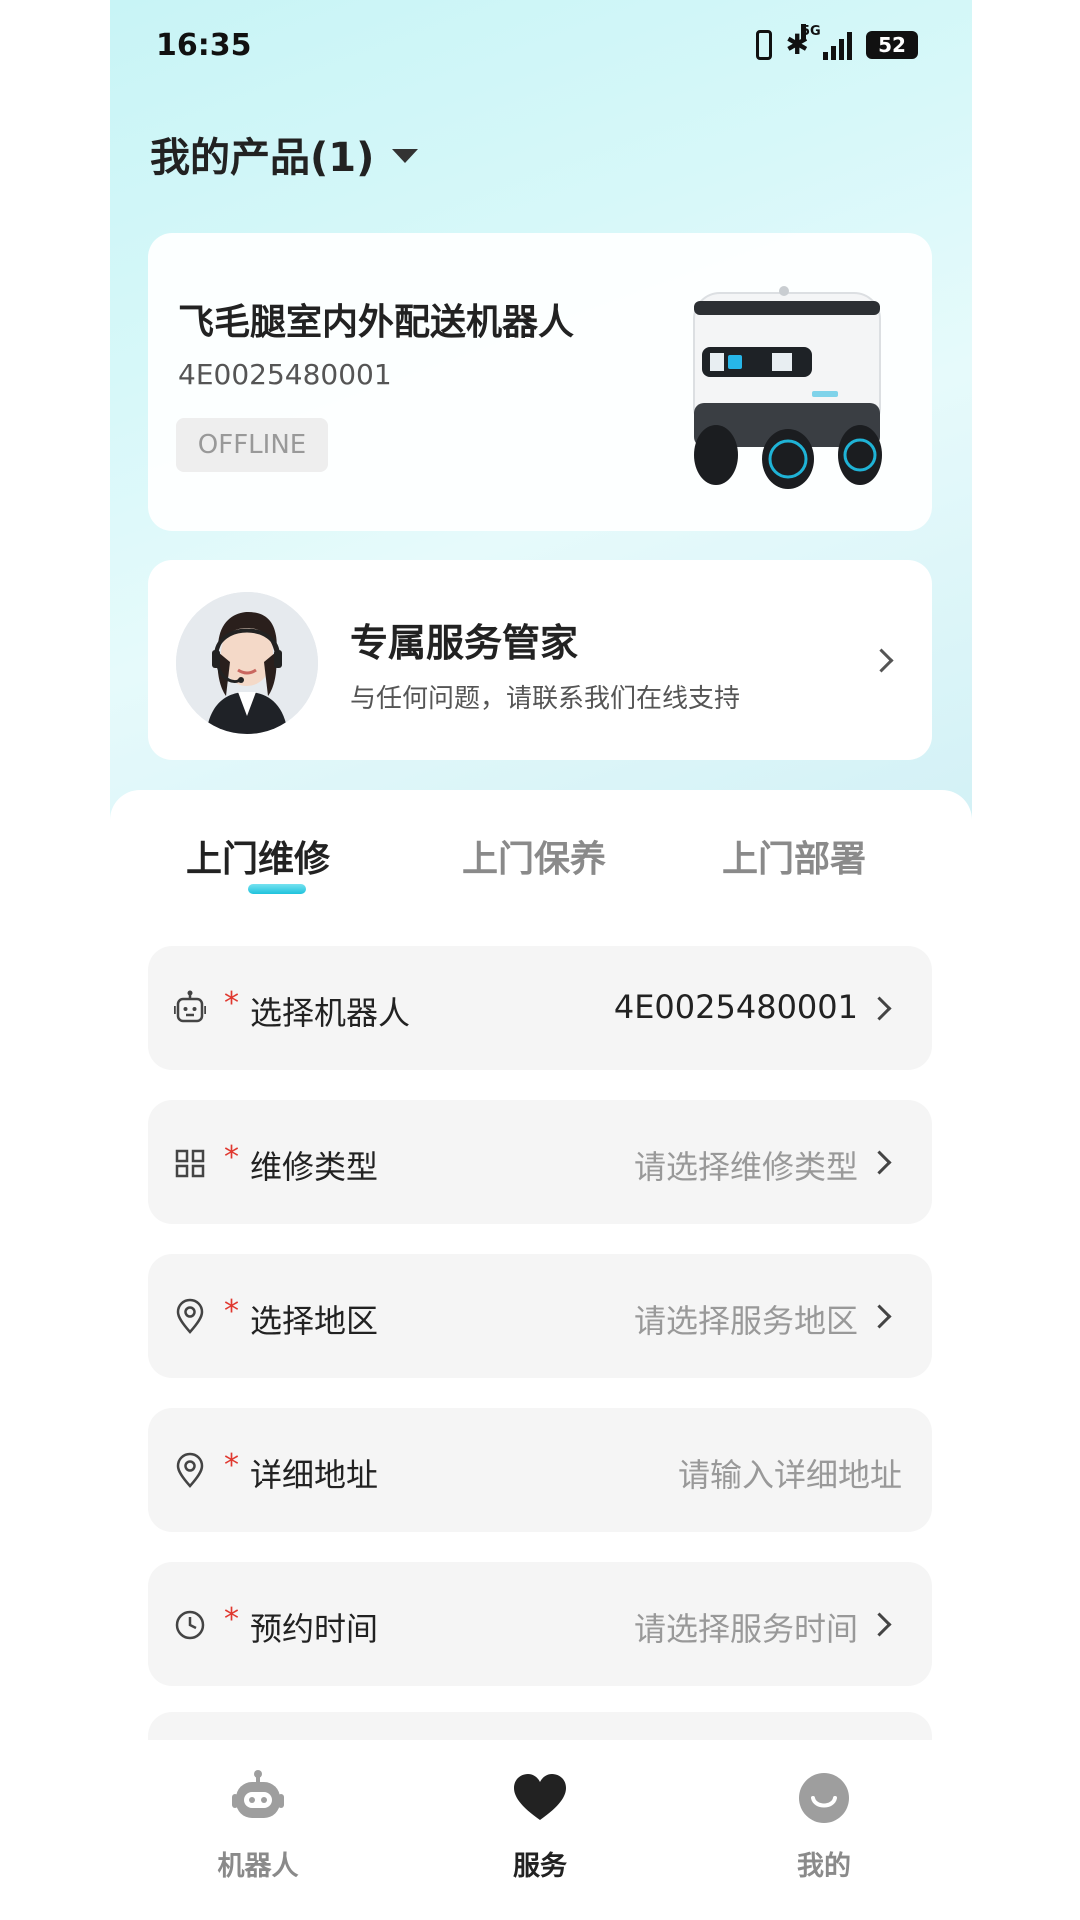  I want to click on status-icons: ✱ 5G 52, so click(836, 42).